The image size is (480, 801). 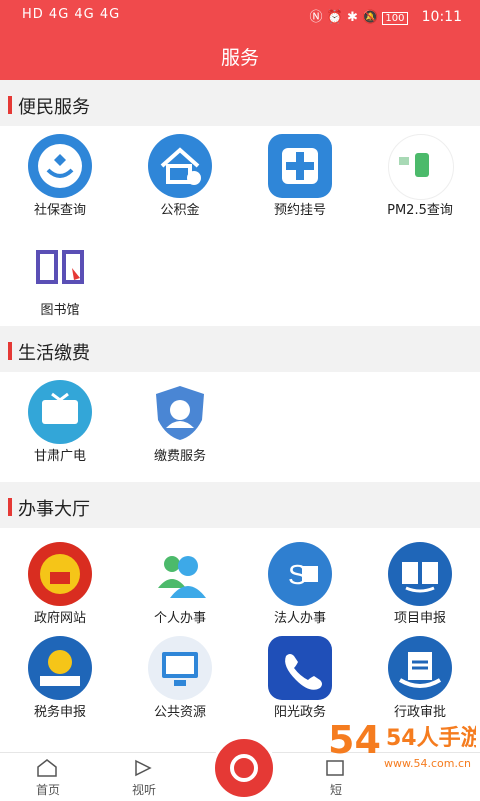 I want to click on tab-label: 视听, so click(x=143, y=790).